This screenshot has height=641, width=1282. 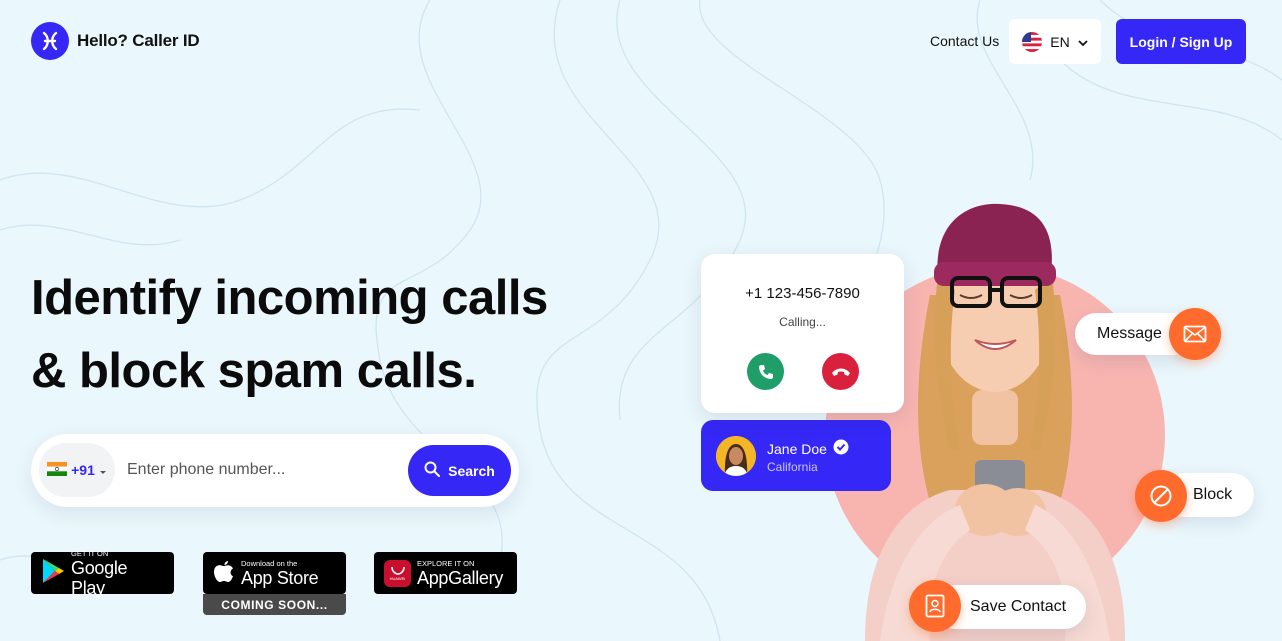 What do you see at coordinates (1129, 333) in the screenshot?
I see `message-label: Message` at bounding box center [1129, 333].